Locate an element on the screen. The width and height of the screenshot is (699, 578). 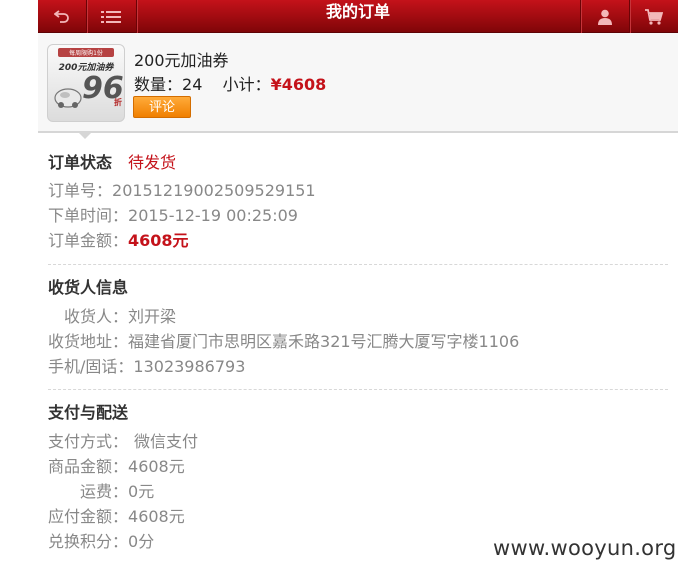
order-amount: 4608元 is located at coordinates (158, 240).